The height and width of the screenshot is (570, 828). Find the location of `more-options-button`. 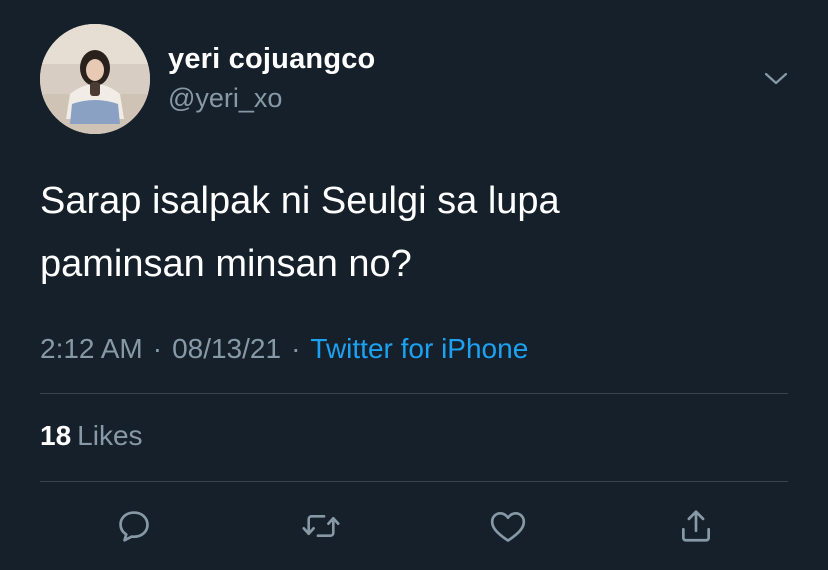

more-options-button is located at coordinates (776, 79).